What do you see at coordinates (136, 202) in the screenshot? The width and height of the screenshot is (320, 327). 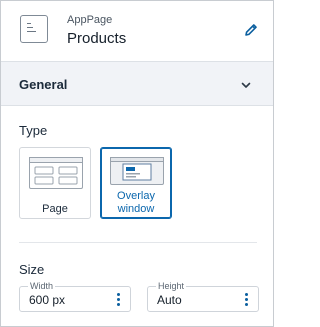 I see `type-option-overlay-label: Overlay window` at bounding box center [136, 202].